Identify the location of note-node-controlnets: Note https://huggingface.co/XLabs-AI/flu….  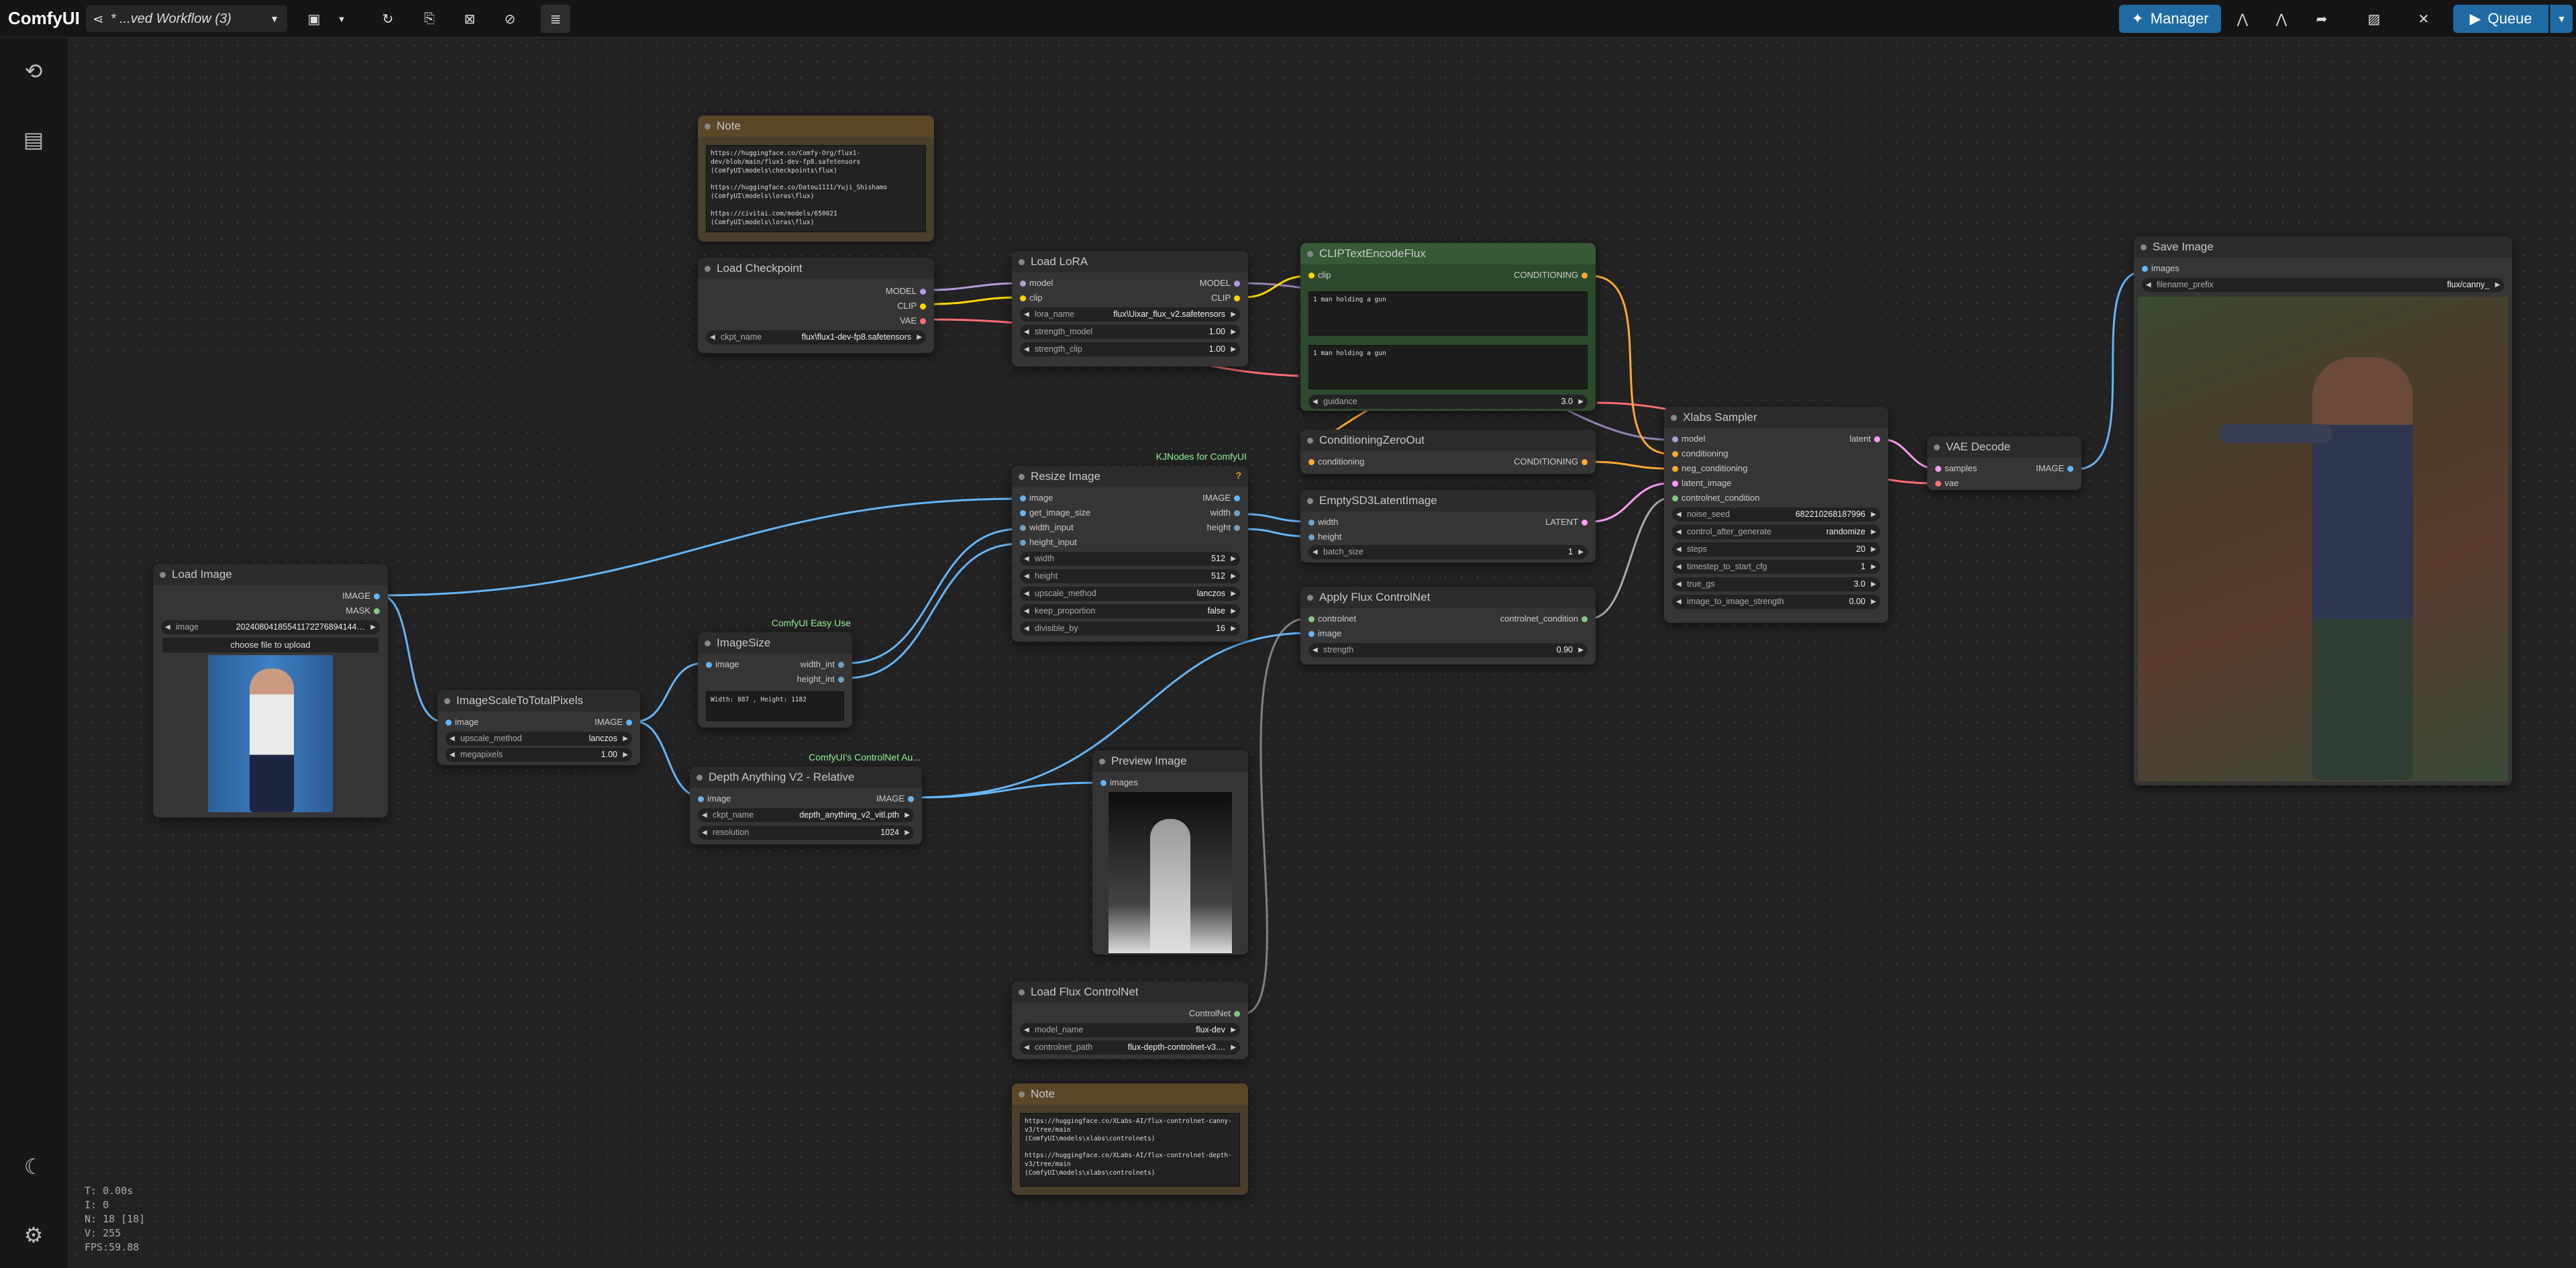
(1130, 1139).